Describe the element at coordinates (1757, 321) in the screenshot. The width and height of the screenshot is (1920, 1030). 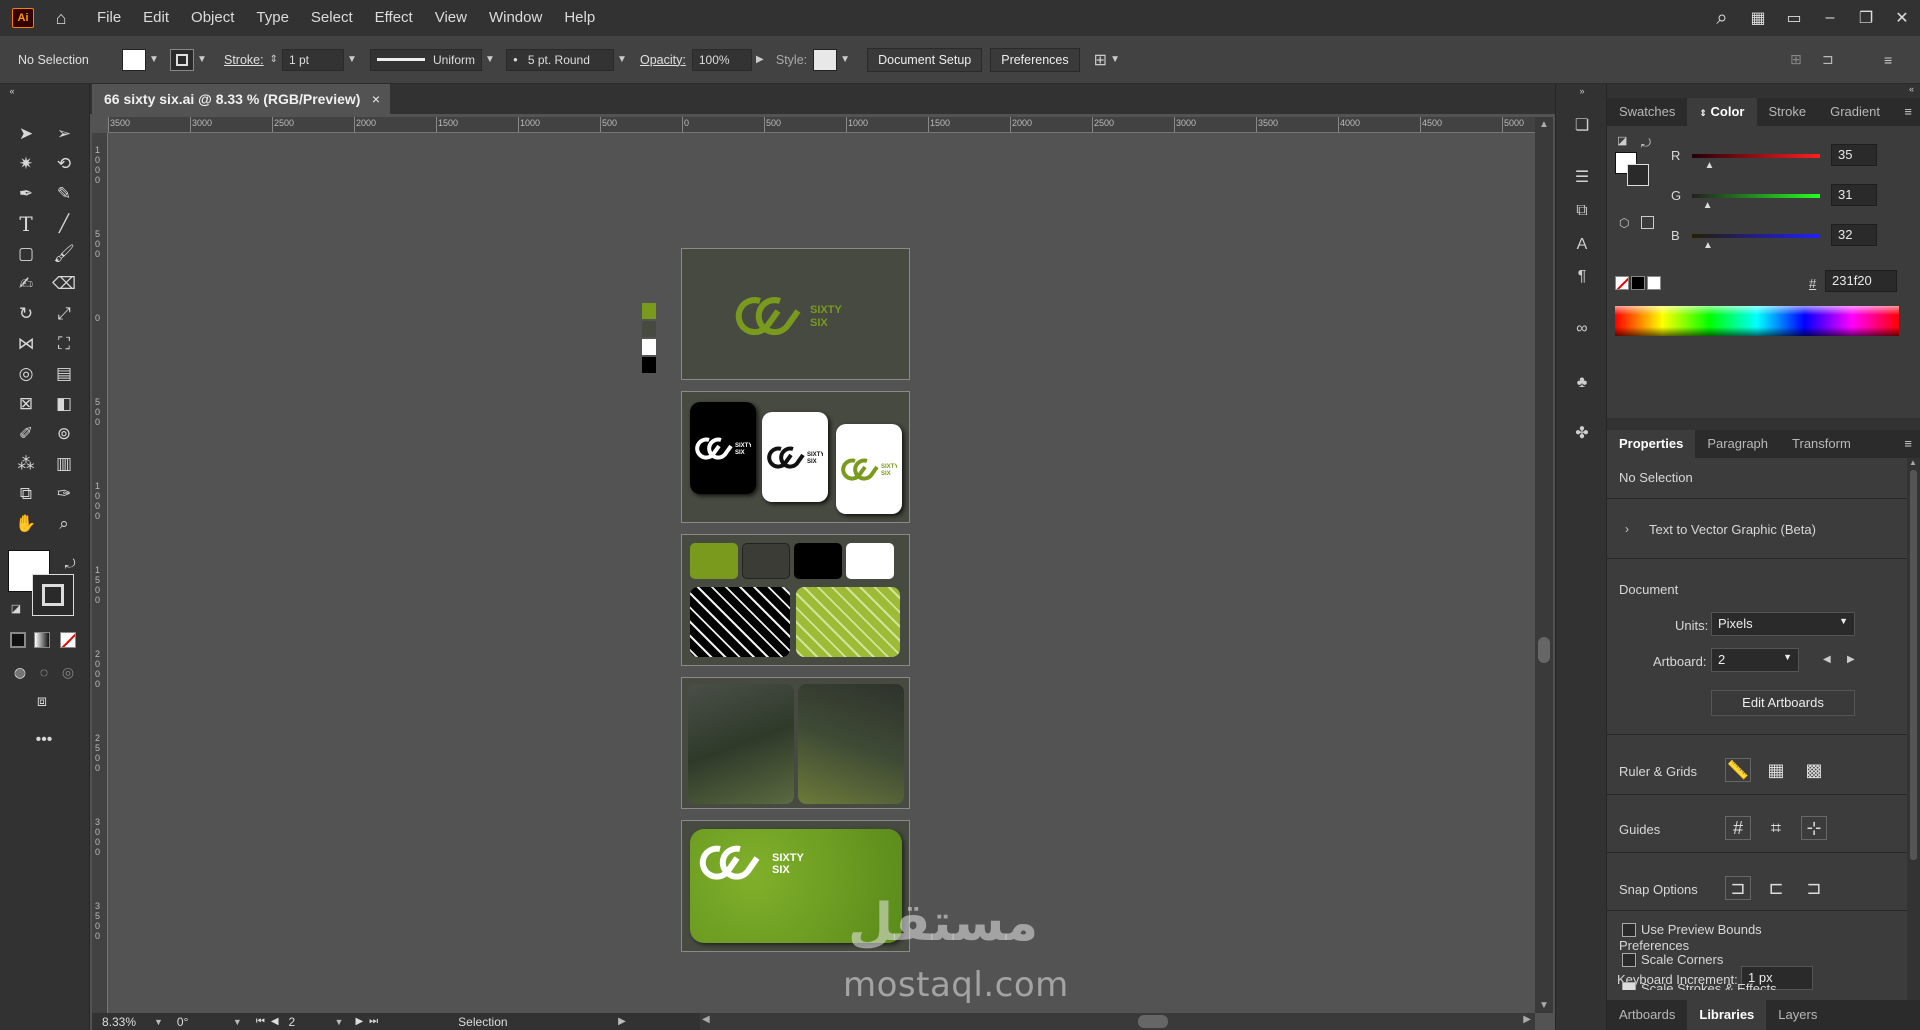
I see `color-spectrum` at that location.